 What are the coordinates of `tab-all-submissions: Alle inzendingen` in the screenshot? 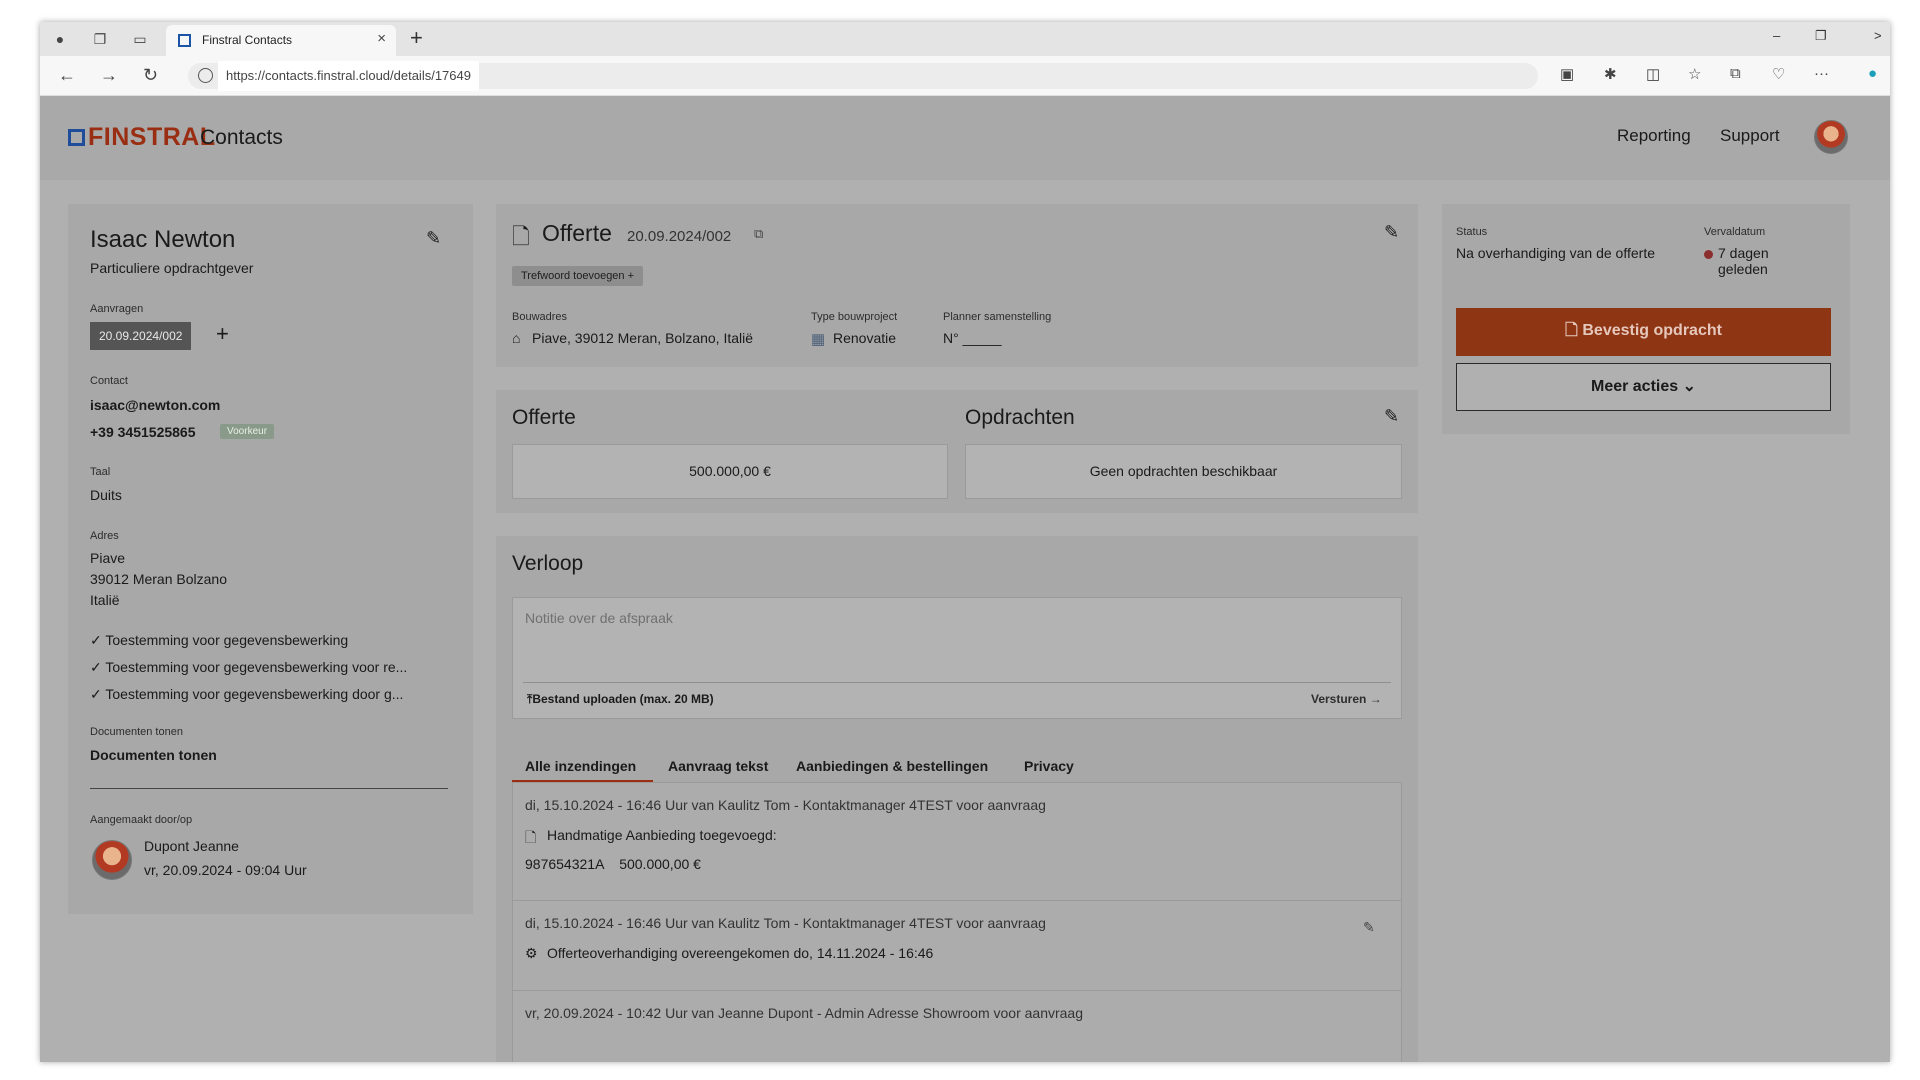 It's located at (580, 766).